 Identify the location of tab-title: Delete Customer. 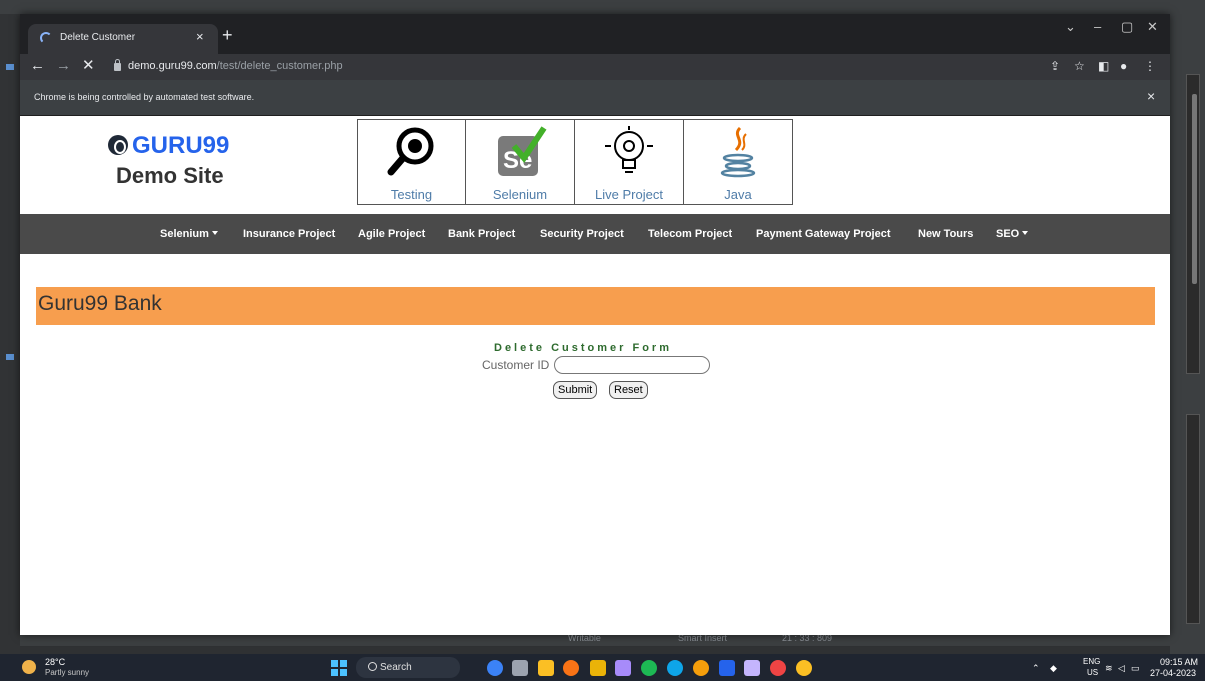
(98, 37).